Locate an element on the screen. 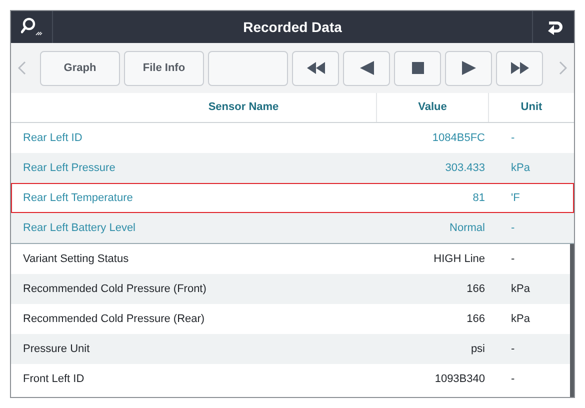  play-icon is located at coordinates (469, 68).